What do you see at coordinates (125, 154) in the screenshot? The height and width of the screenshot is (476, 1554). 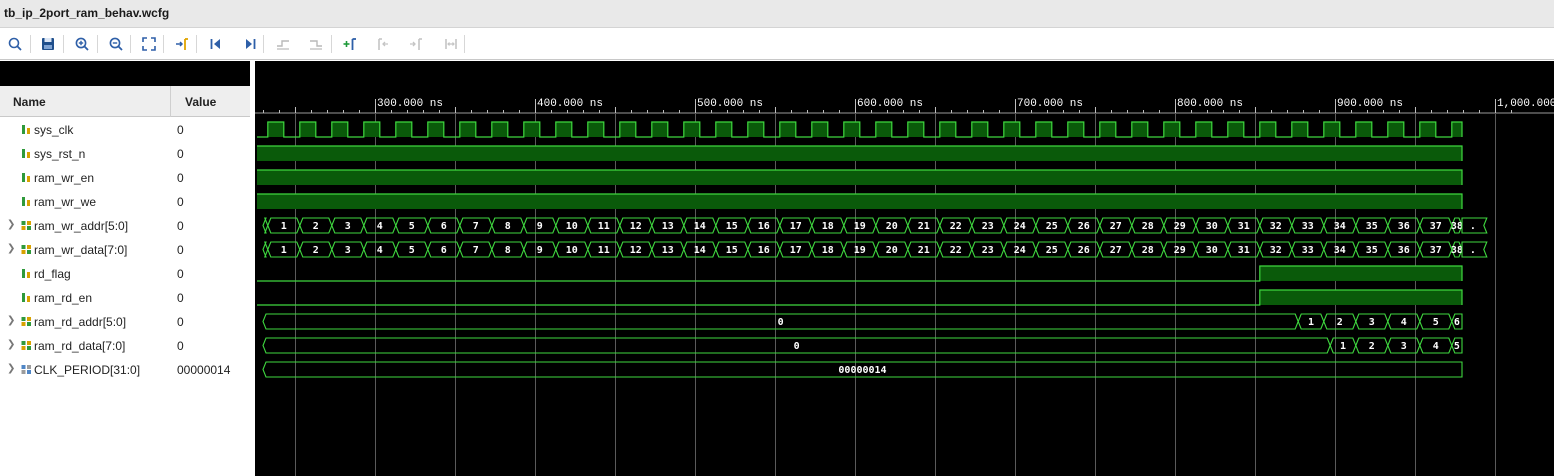 I see `signal-row: sys_rst_n 0` at bounding box center [125, 154].